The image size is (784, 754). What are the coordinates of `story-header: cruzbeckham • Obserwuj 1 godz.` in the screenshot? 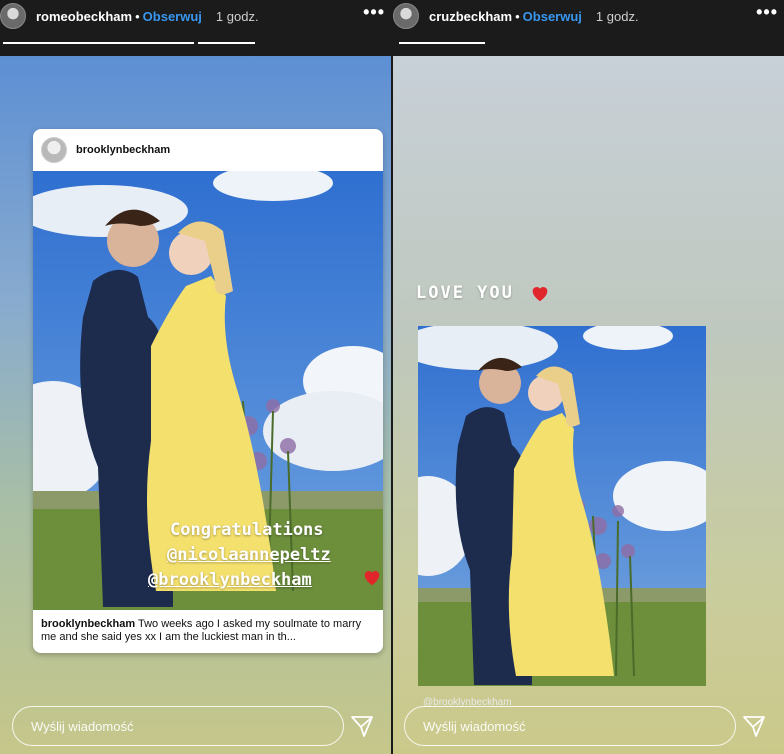 It's located at (588, 16).